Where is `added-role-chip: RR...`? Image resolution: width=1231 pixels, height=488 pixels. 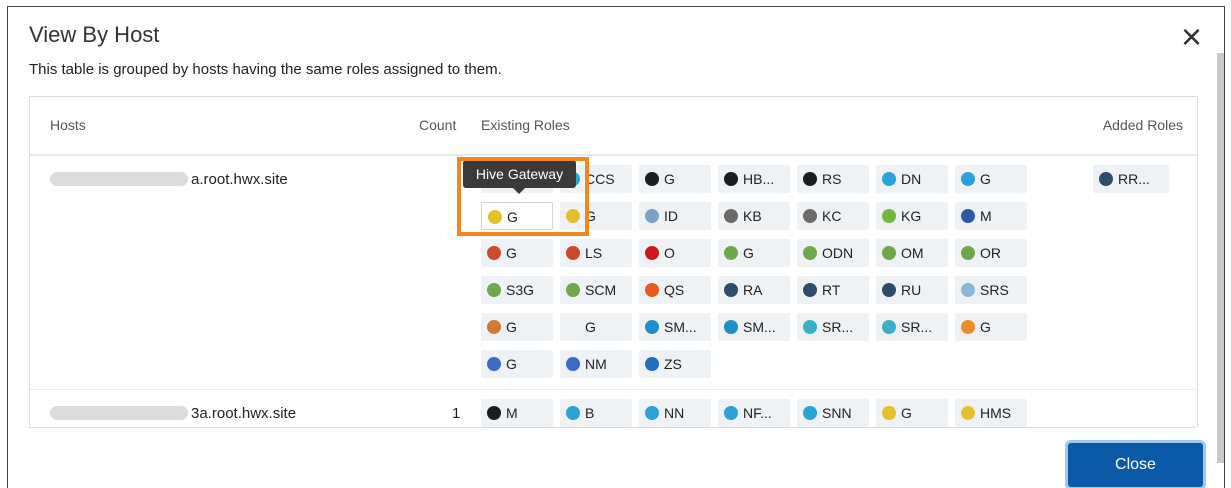 added-role-chip: RR... is located at coordinates (1131, 179).